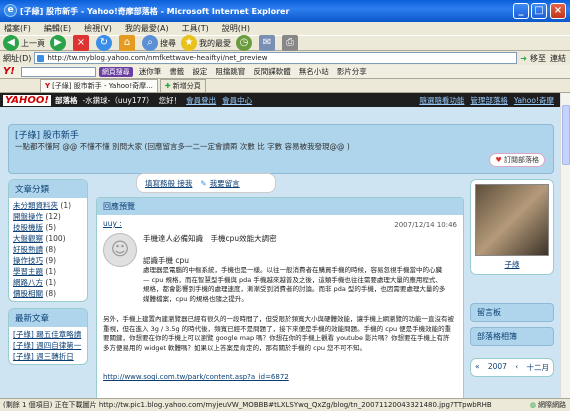  What do you see at coordinates (539, 11) in the screenshot?
I see `maximize-button: □` at bounding box center [539, 11].